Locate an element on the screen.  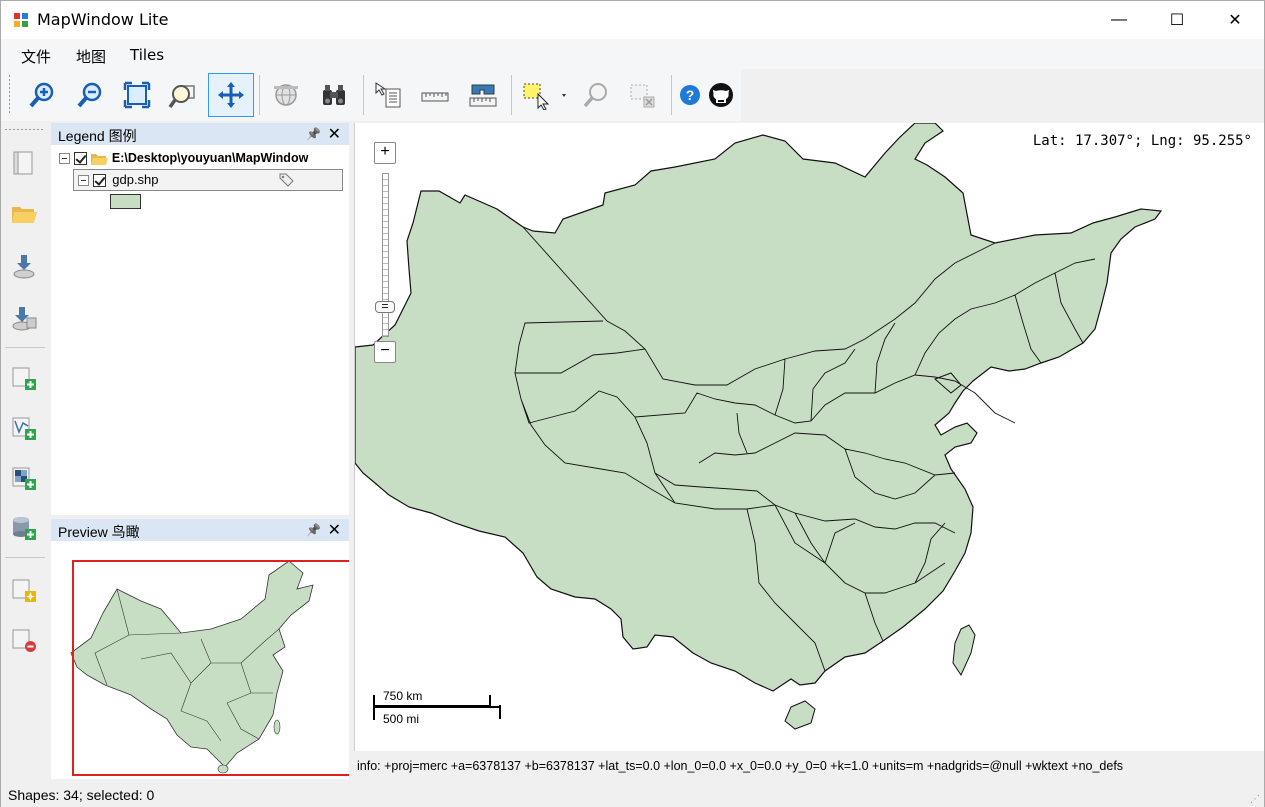
zoom-out-icon is located at coordinates (89, 95).